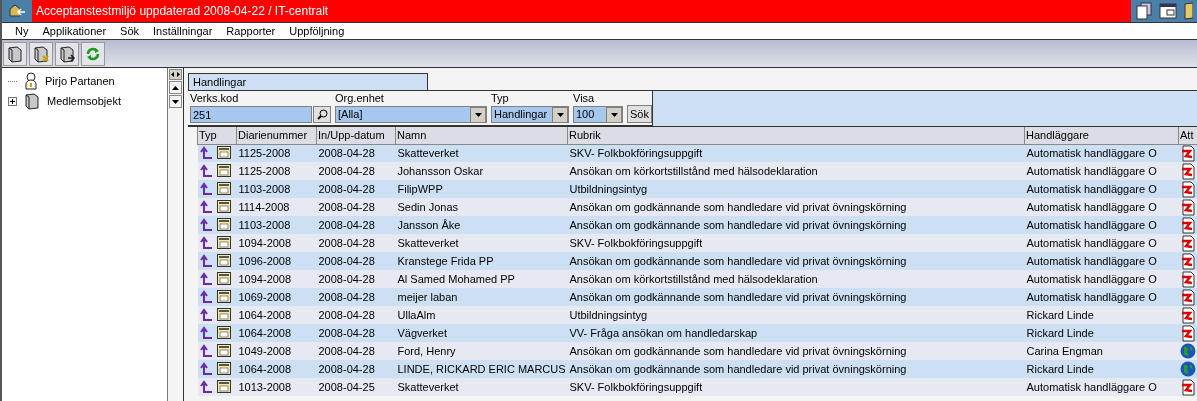 This screenshot has height=401, width=1197. I want to click on table-row: 1064-2008 2008-04-28 Vägverket VV- Fråga ansökan om handledarskap Rickard Linde, so click(697, 333).